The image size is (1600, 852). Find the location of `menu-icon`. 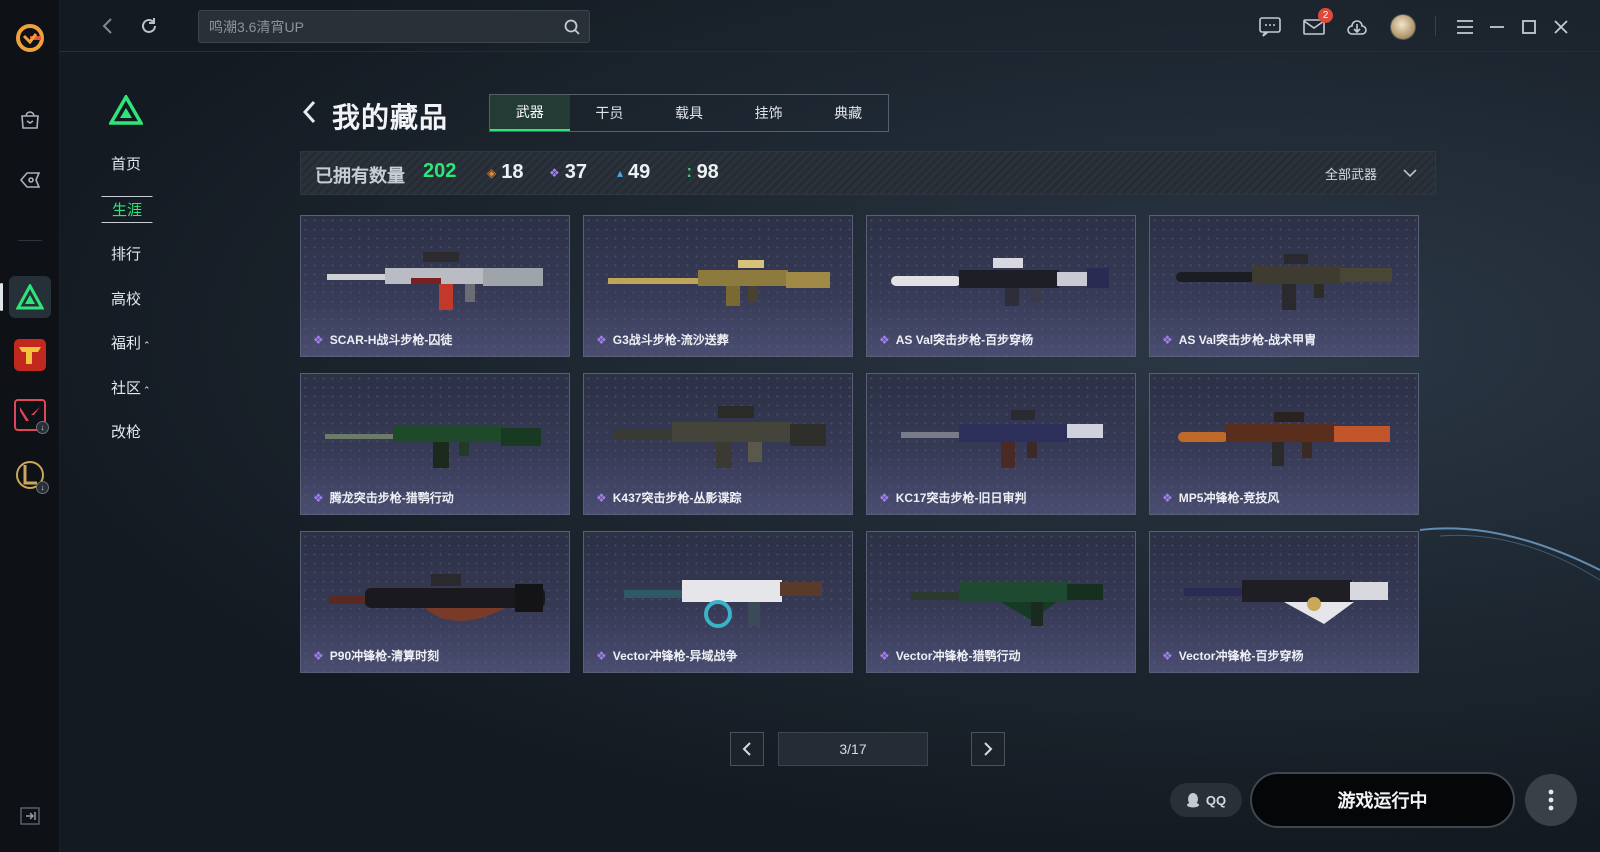

menu-icon is located at coordinates (1465, 27).